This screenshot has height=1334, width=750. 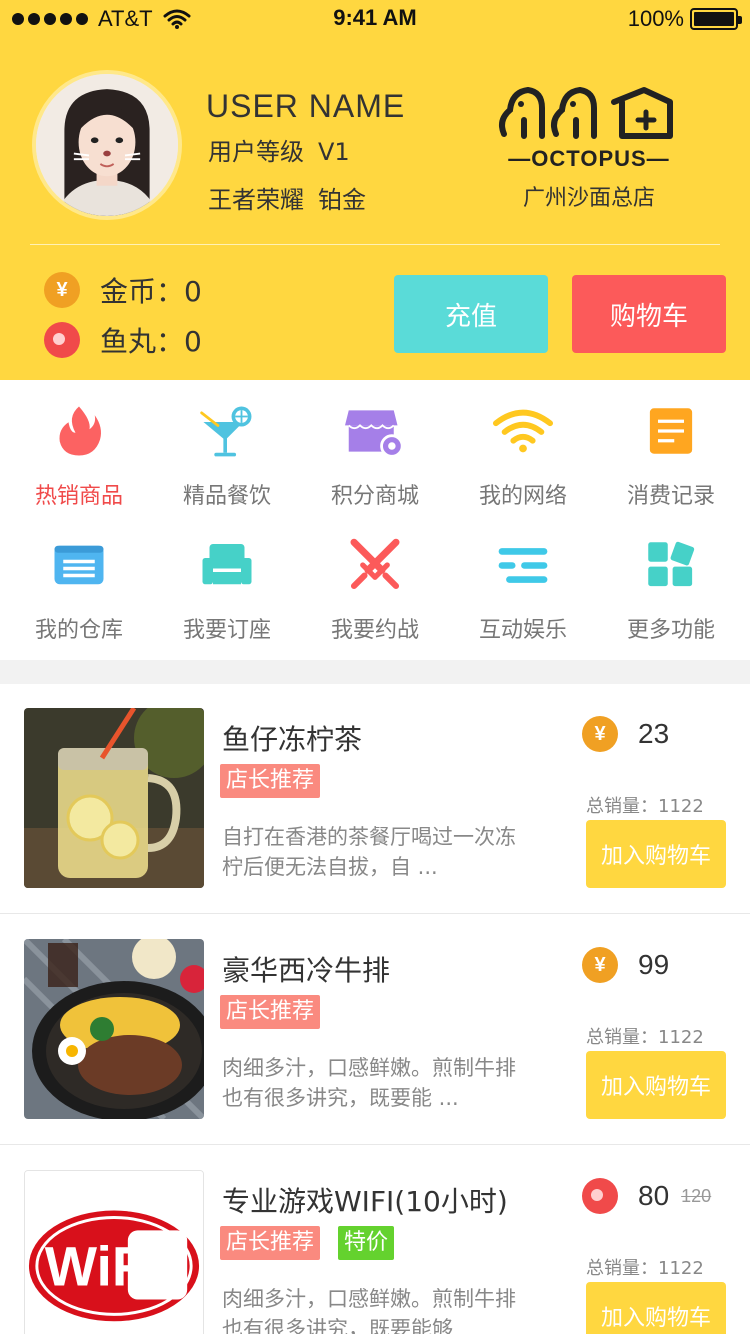 What do you see at coordinates (671, 431) in the screenshot?
I see `records-icon` at bounding box center [671, 431].